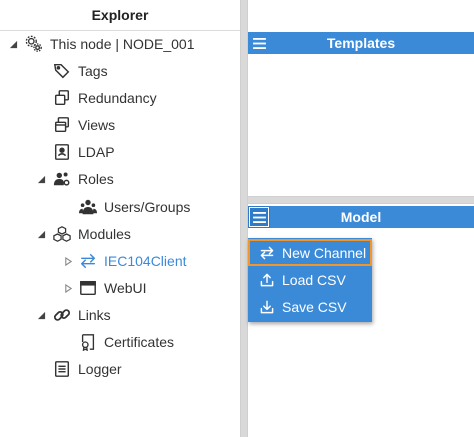 This screenshot has height=437, width=474. I want to click on templates-panel-header: Templates, so click(361, 43).